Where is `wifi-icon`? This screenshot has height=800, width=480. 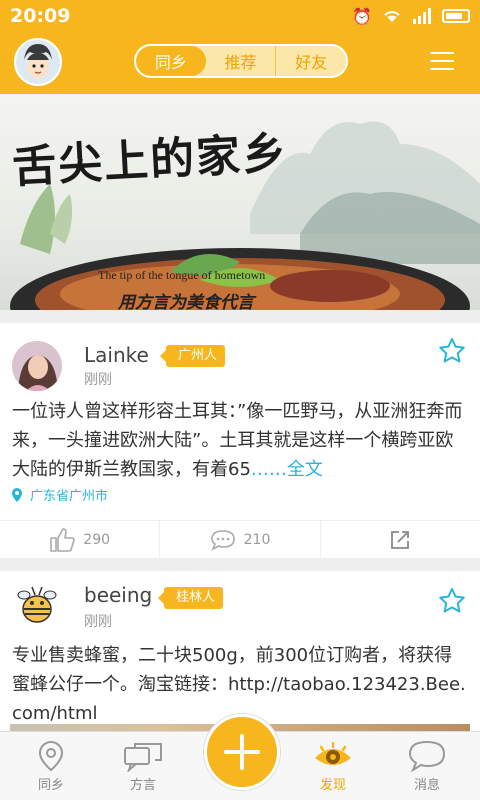 wifi-icon is located at coordinates (392, 16).